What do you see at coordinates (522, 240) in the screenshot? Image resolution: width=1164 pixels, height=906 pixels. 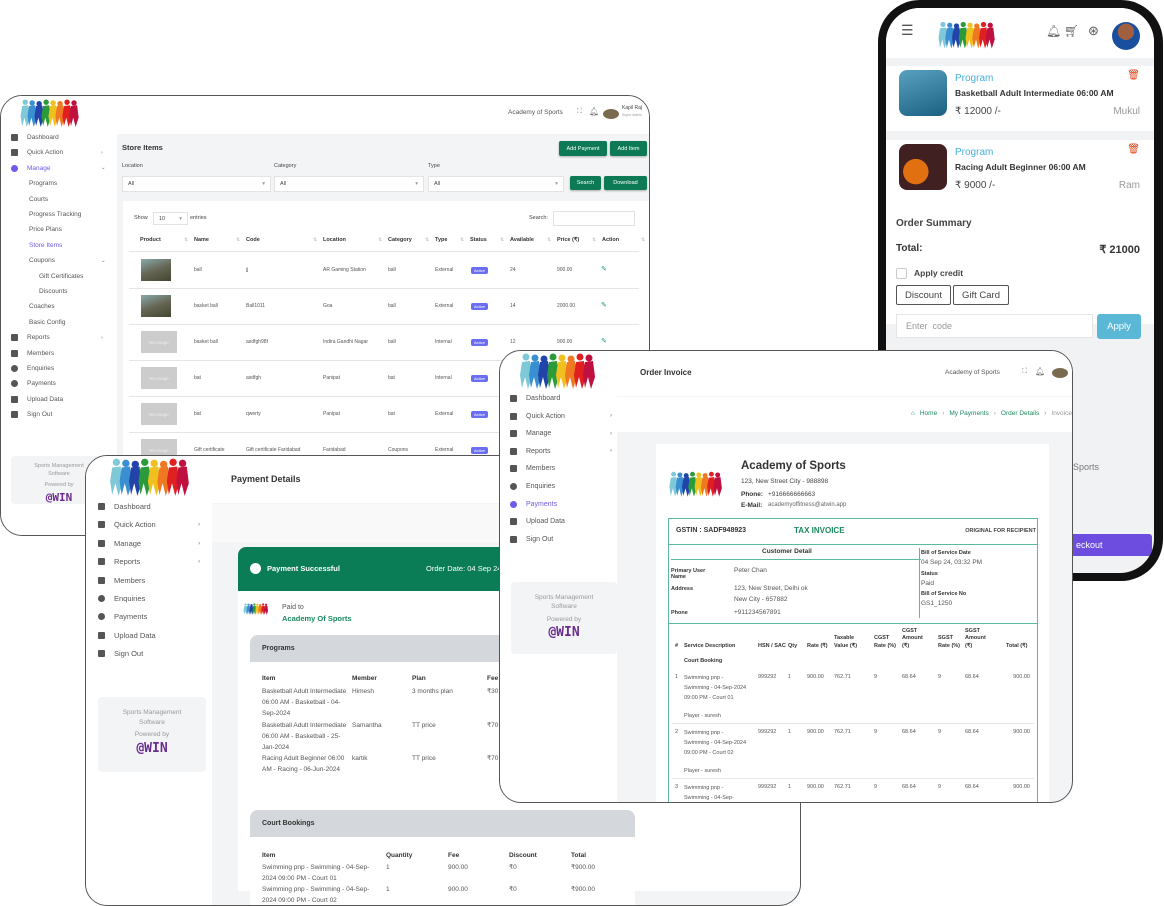 I see `column-header-available: Available` at bounding box center [522, 240].